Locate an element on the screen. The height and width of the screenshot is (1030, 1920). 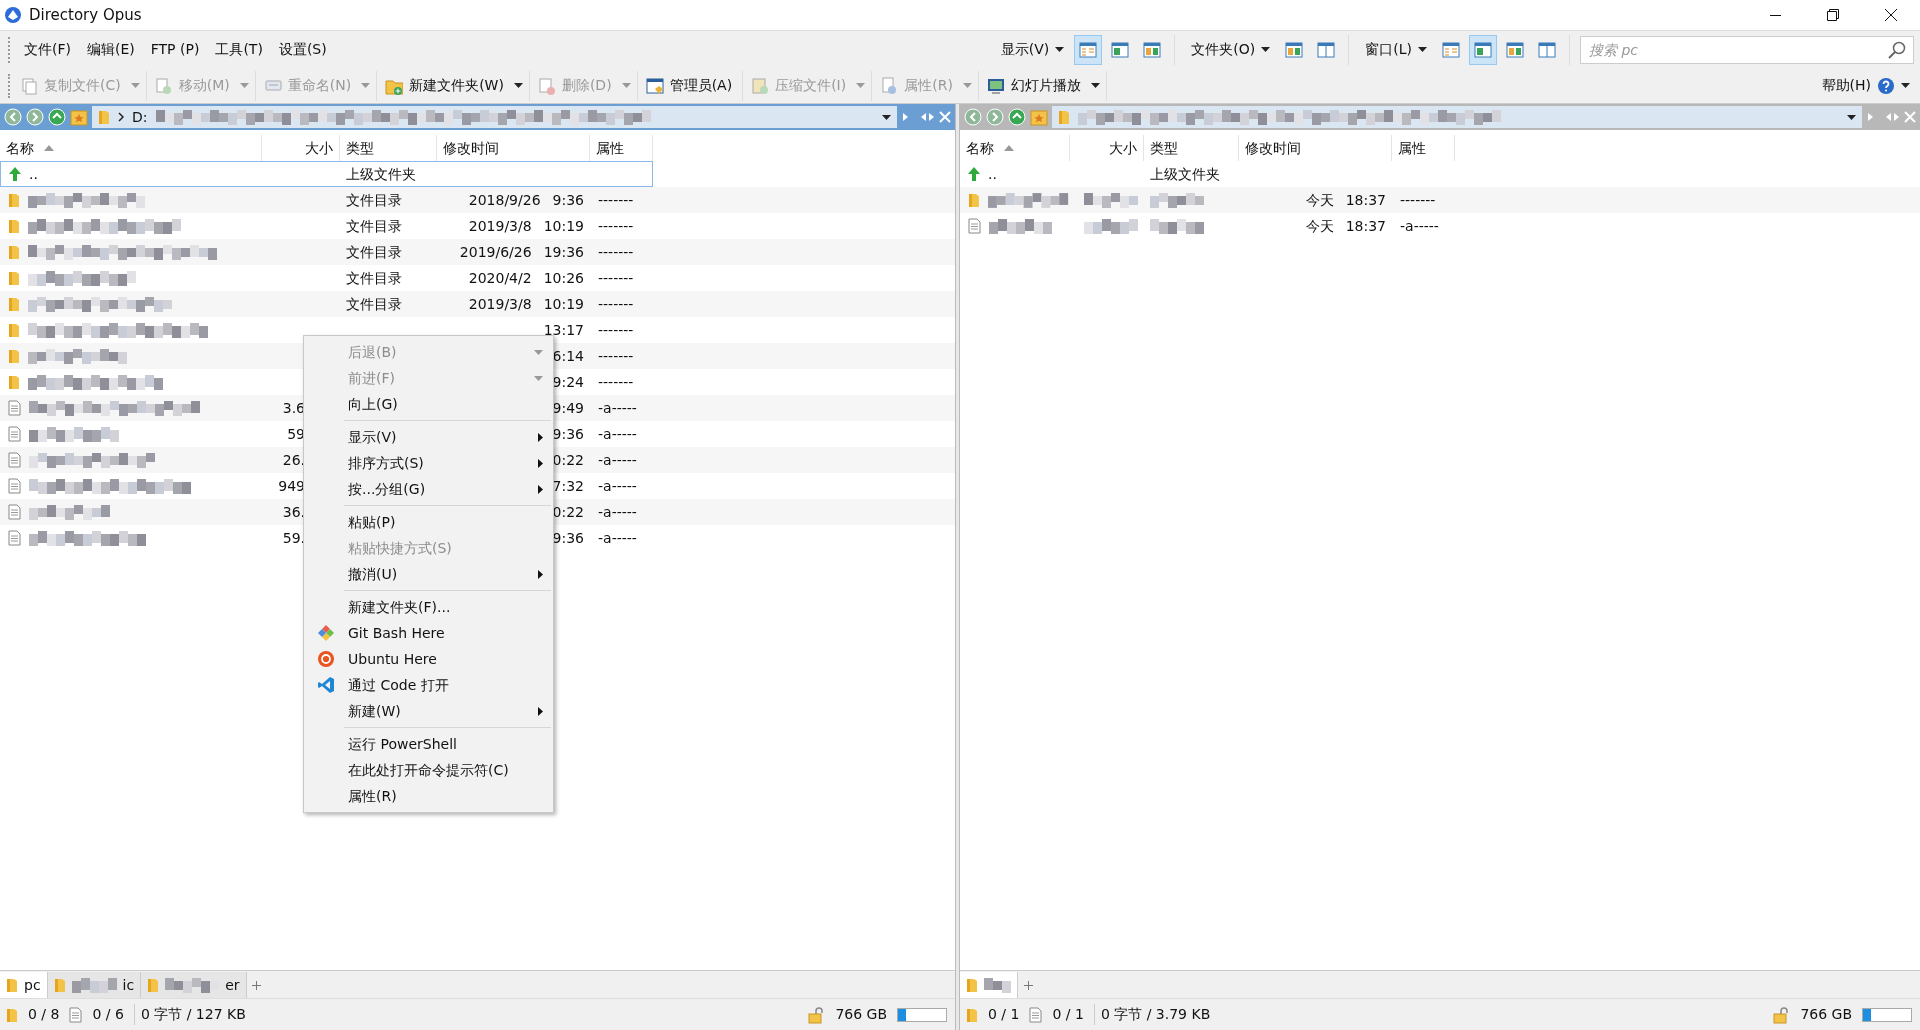
modified-date: 2018/9/26 is located at coordinates (504, 200).